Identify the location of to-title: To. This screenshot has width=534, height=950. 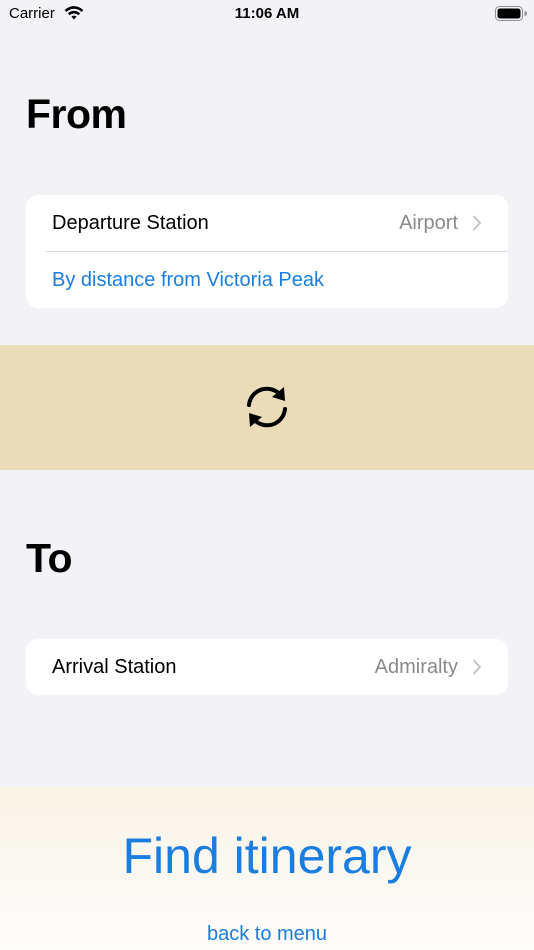
(49, 558).